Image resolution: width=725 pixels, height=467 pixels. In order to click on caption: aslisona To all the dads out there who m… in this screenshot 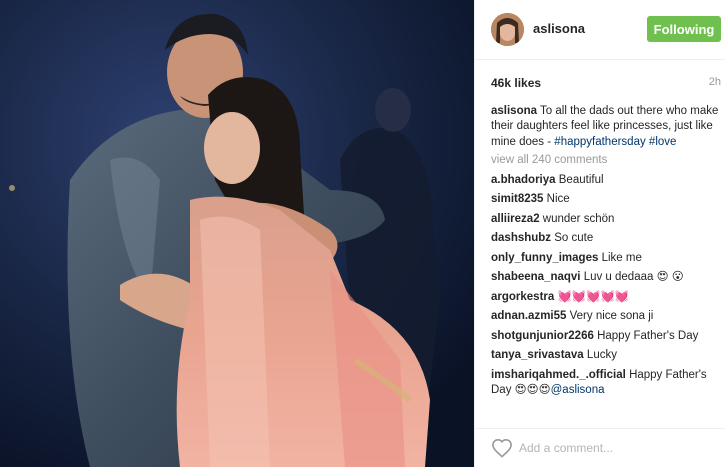, I will do `click(605, 127)`.